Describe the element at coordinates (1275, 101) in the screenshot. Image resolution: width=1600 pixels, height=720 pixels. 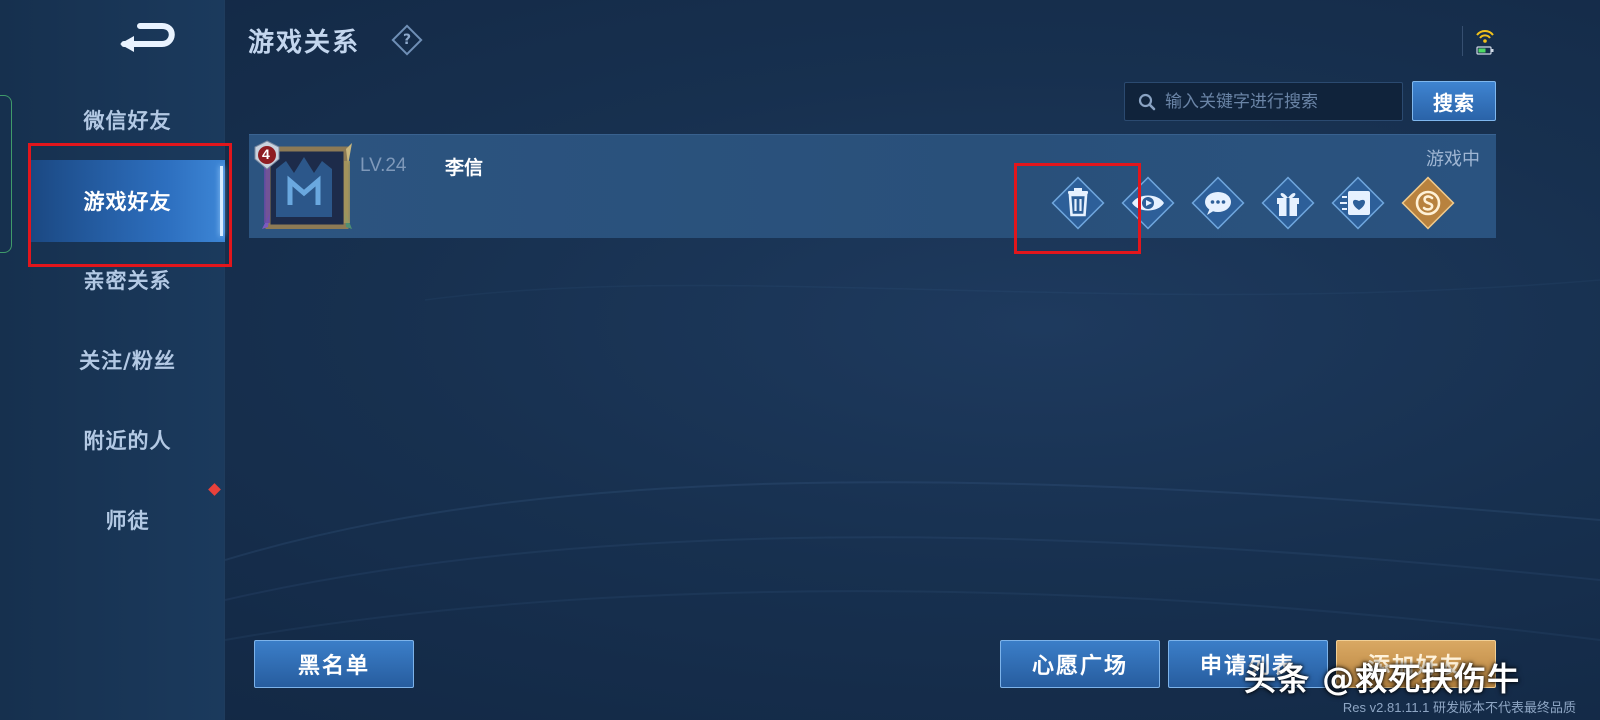
I see `search-input` at that location.